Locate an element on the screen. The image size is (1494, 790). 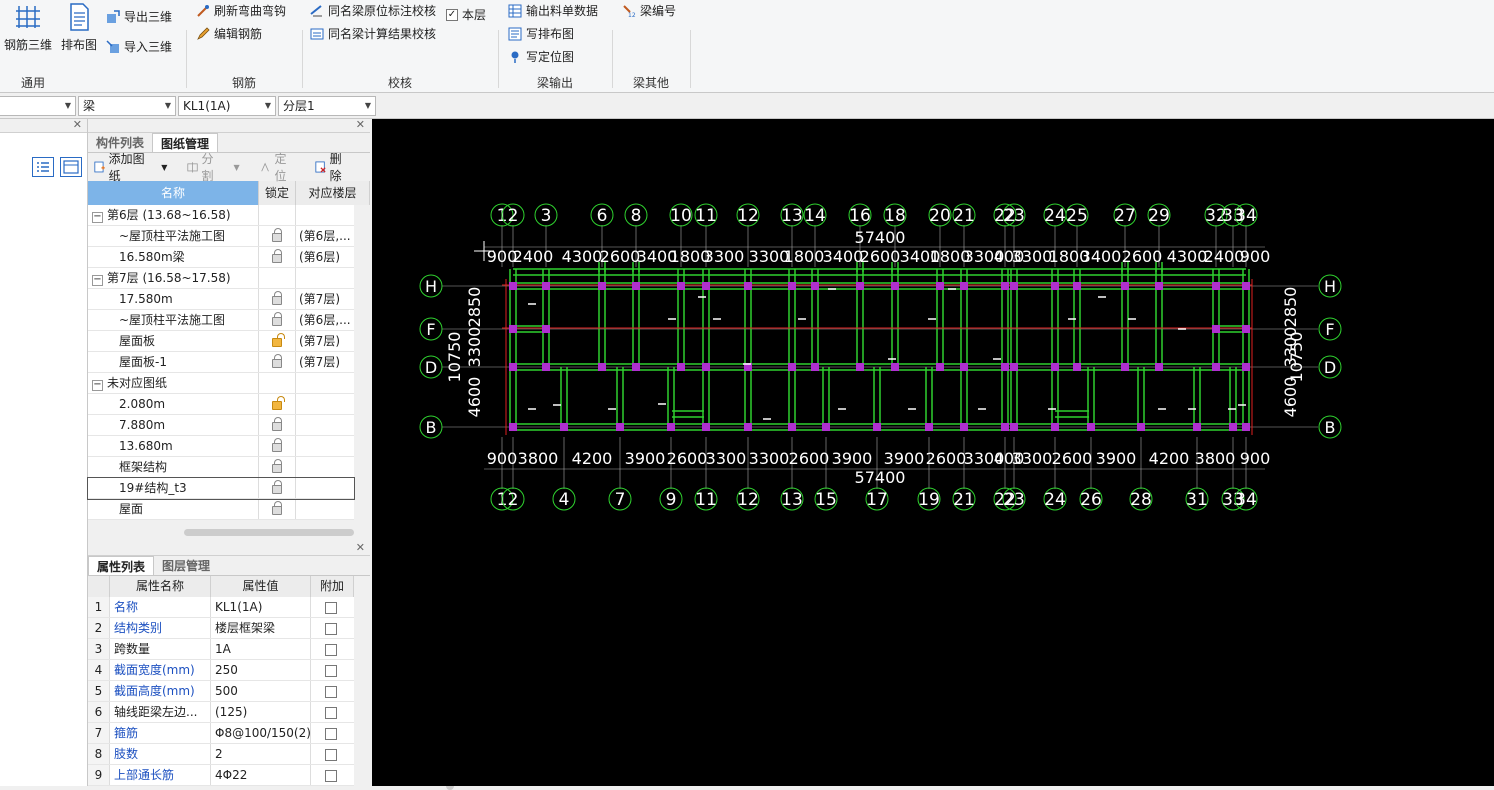
property-row: 1 名称 KL1(1A) is located at coordinates (221, 607).